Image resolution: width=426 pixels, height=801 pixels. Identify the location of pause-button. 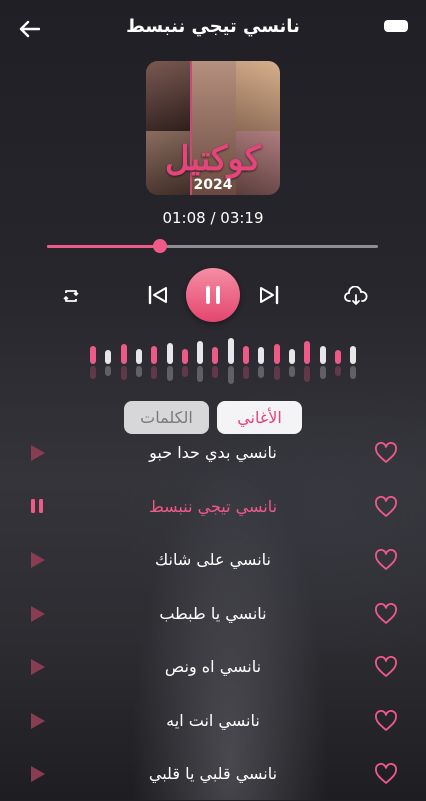
(213, 295).